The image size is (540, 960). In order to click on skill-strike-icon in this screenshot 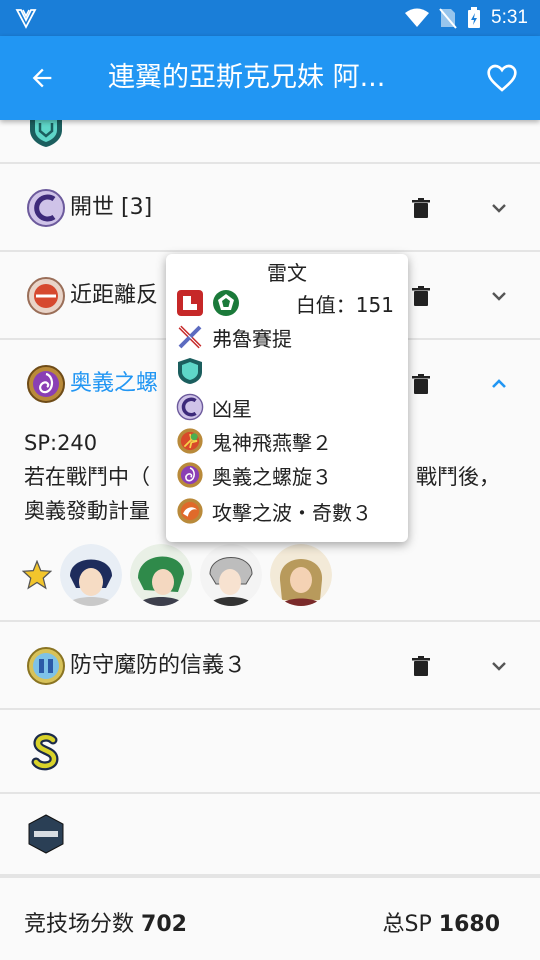, I will do `click(190, 441)`.